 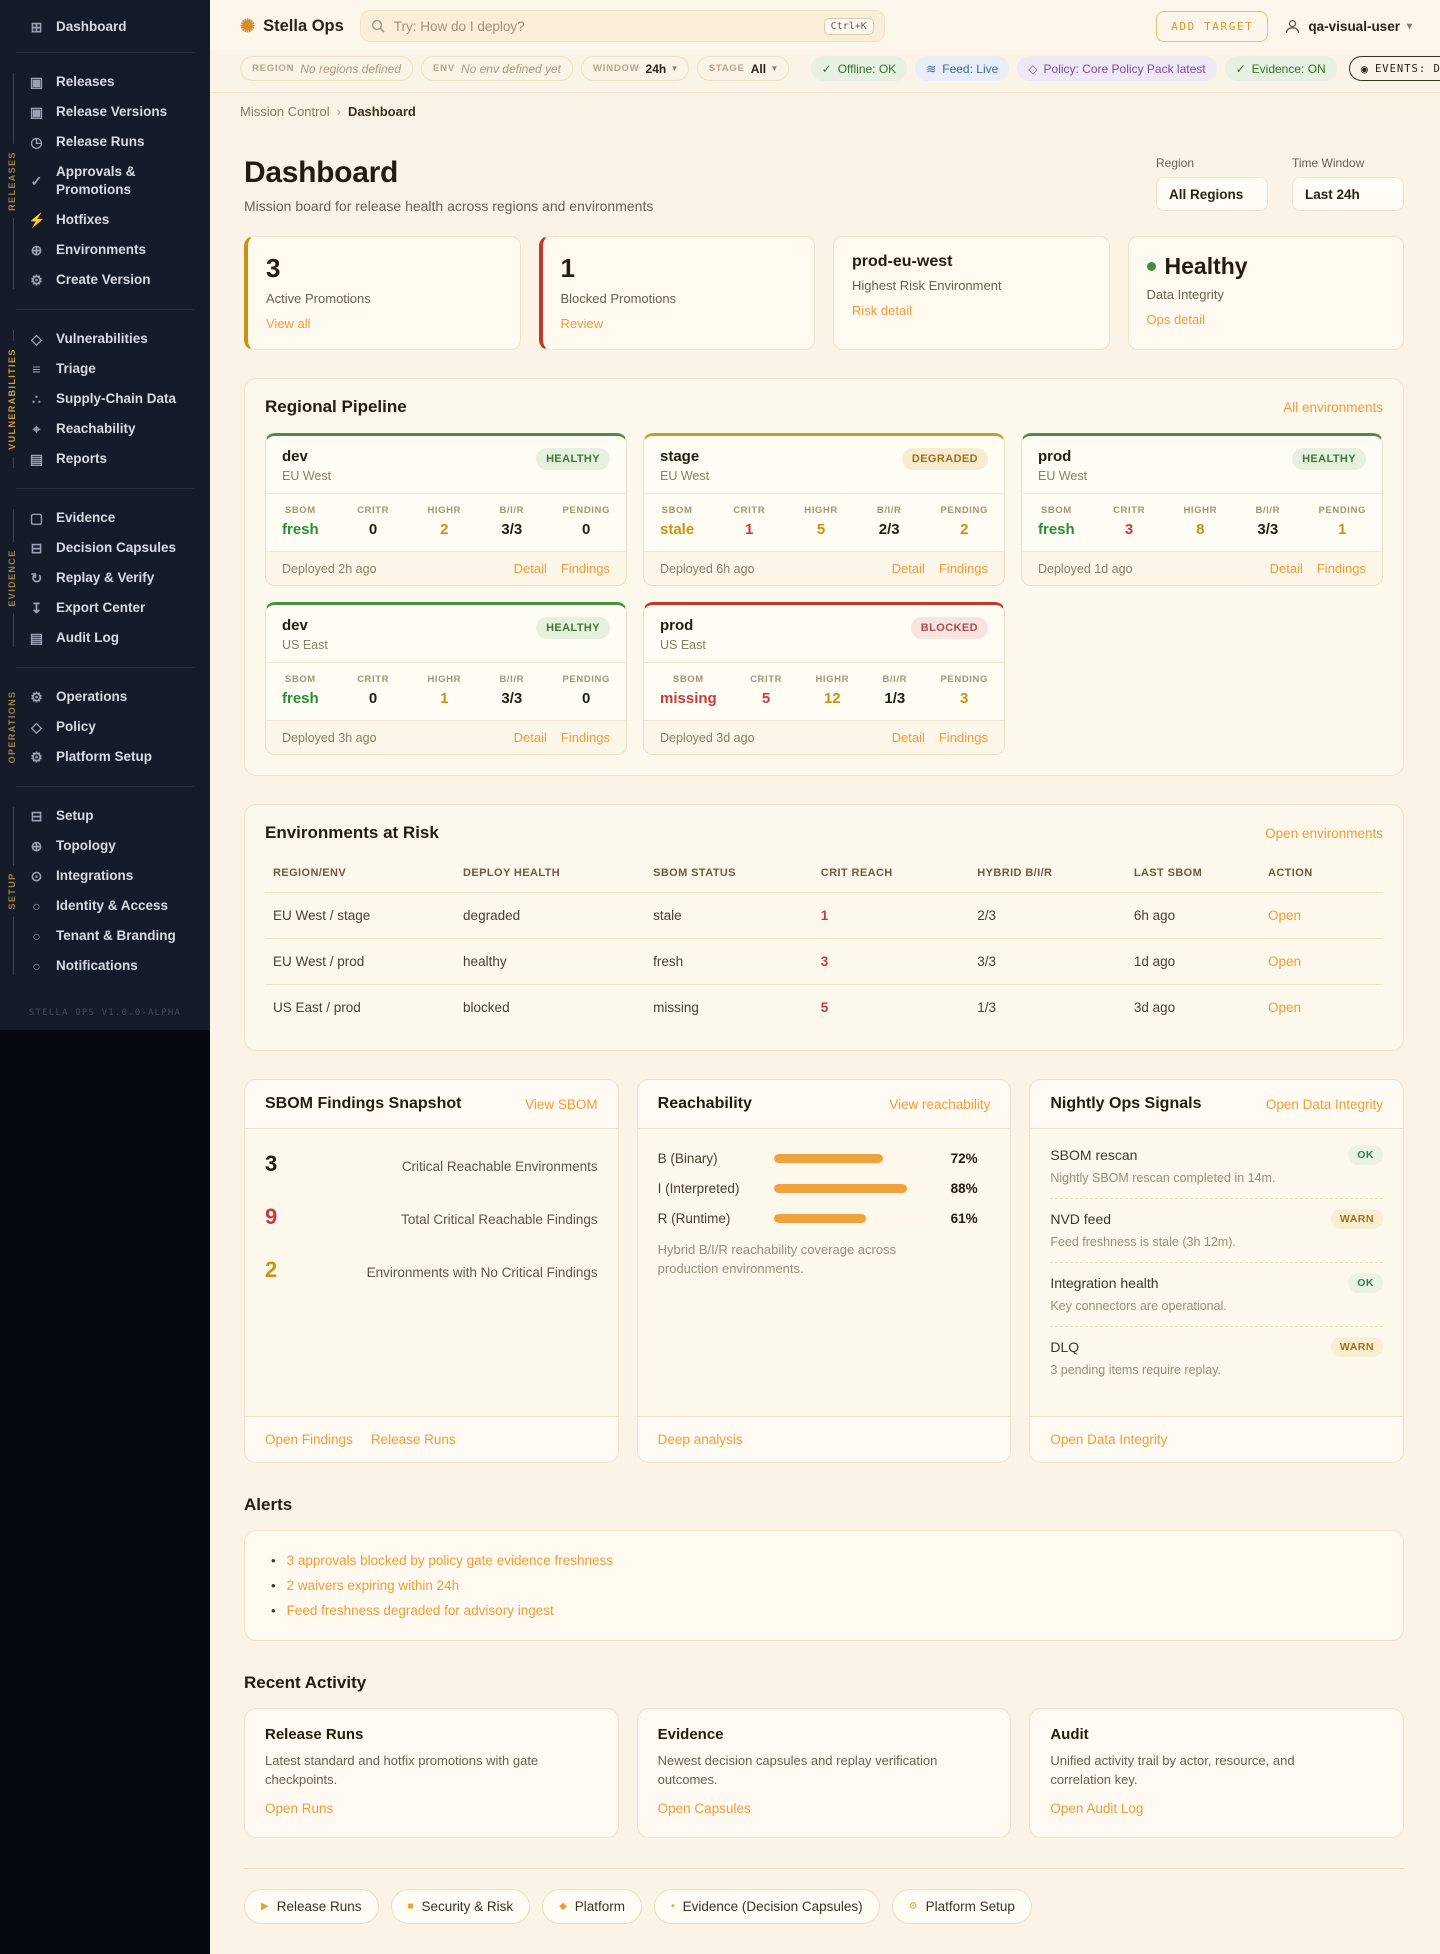 What do you see at coordinates (1348, 26) in the screenshot?
I see `user-menu: qa-visual-user ▾` at bounding box center [1348, 26].